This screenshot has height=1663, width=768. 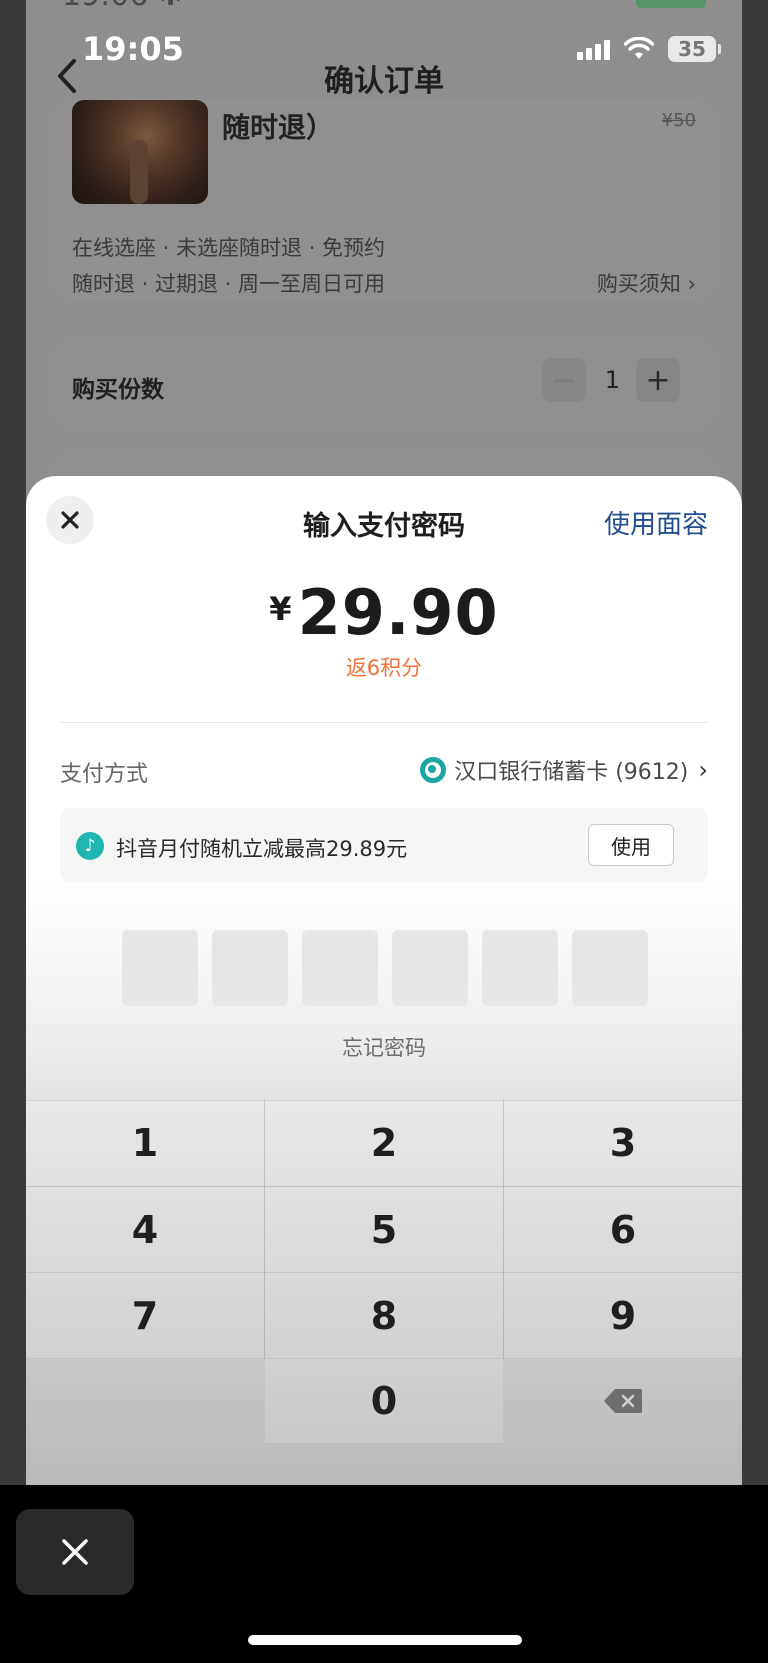 I want to click on backspace-icon, so click(x=623, y=1401).